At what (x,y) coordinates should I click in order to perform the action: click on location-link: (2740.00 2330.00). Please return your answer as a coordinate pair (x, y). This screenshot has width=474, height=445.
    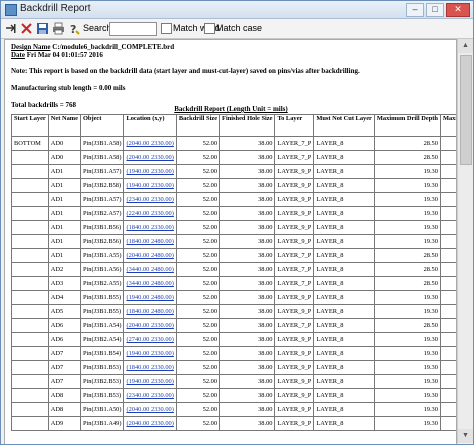
    Looking at the image, I should click on (149, 339).